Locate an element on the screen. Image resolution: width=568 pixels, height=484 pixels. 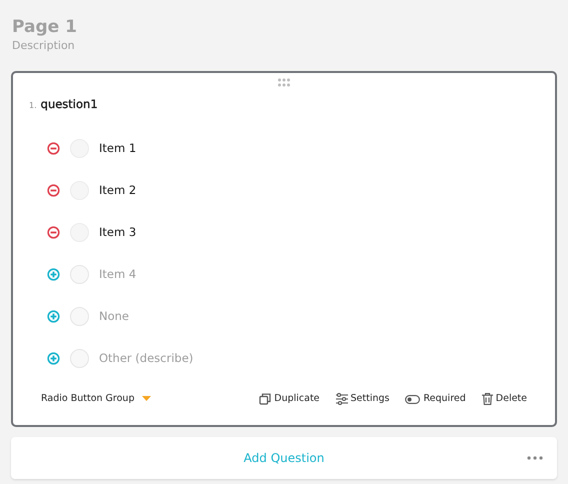
question-type-dropdown: Radio Button Group is located at coordinates (96, 399).